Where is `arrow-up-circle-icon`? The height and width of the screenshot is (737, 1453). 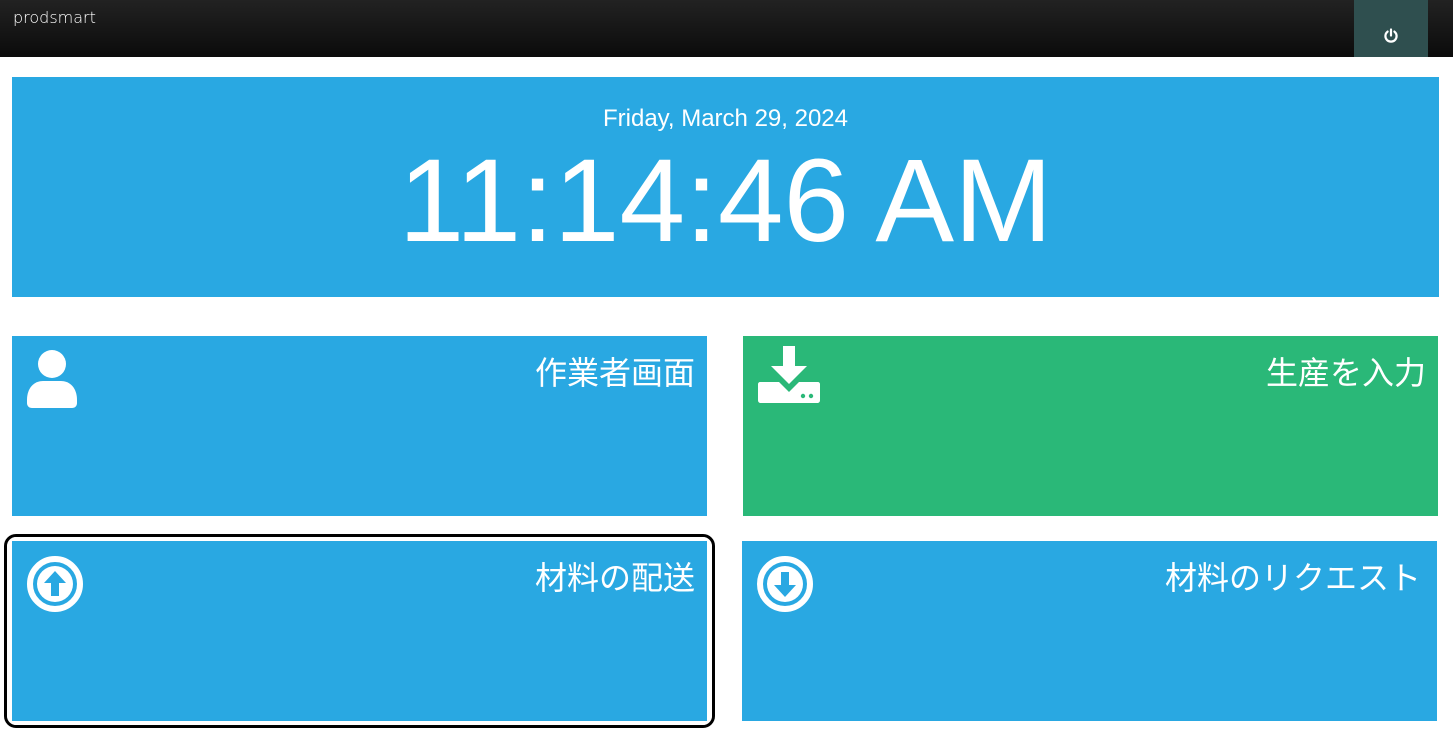
arrow-up-circle-icon is located at coordinates (55, 586).